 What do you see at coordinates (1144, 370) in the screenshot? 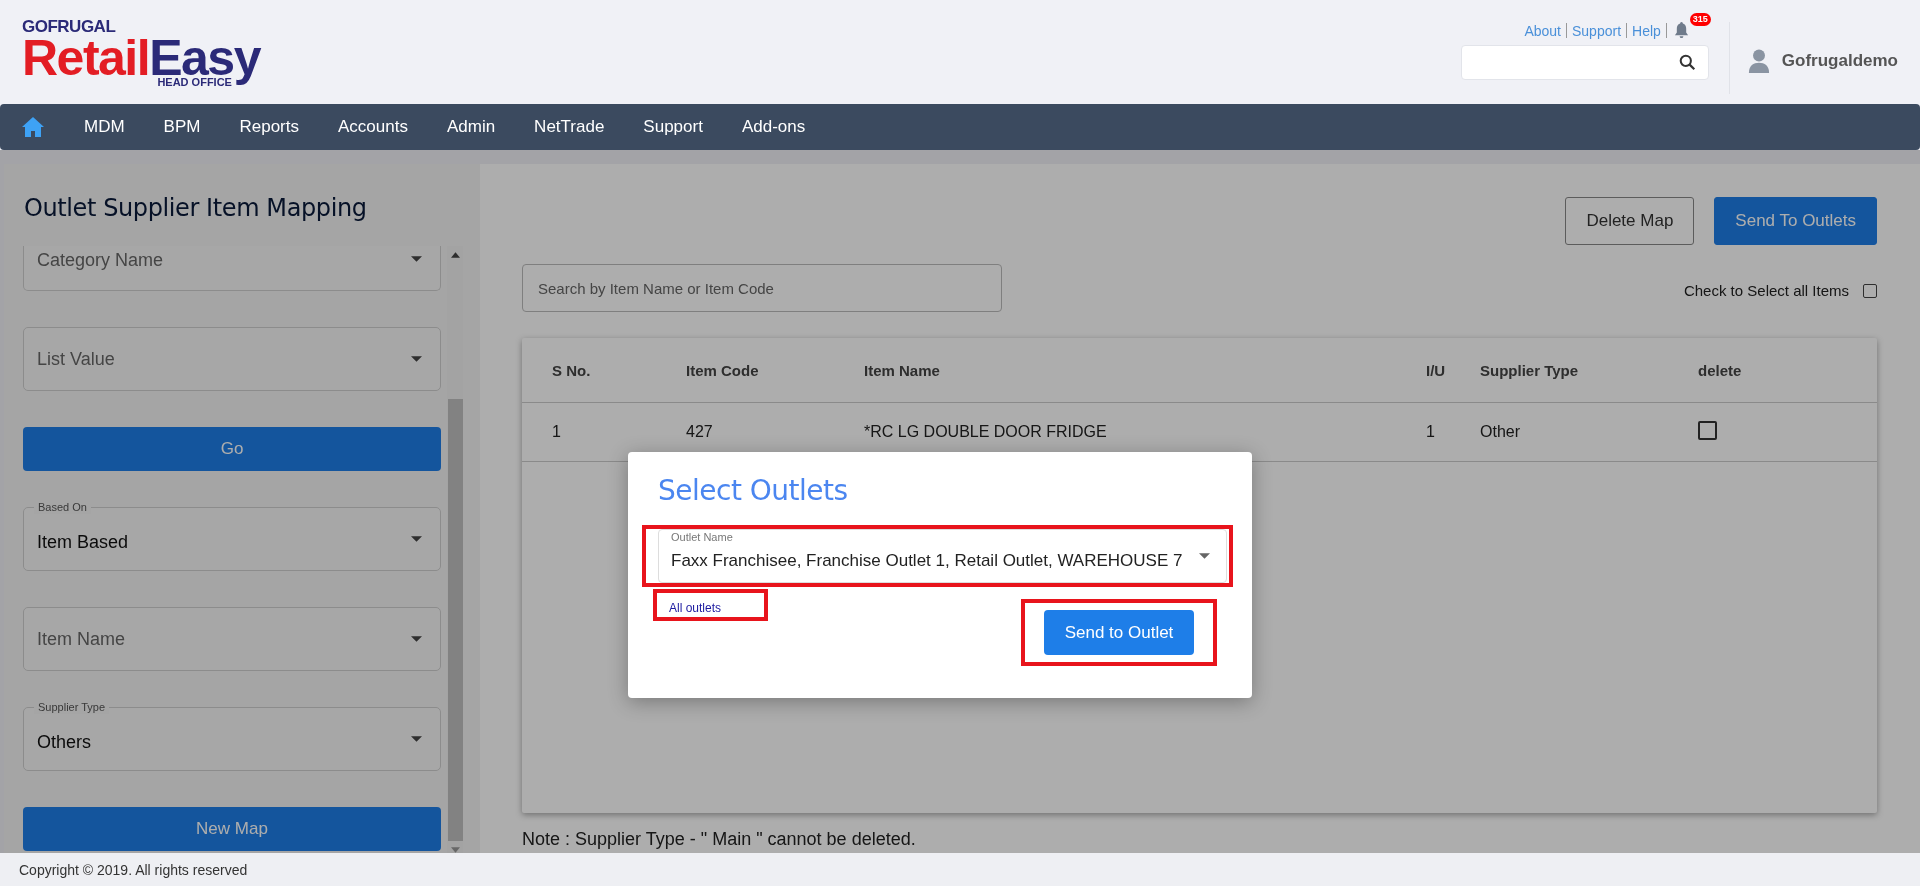
I see `column-header: Item Name` at bounding box center [1144, 370].